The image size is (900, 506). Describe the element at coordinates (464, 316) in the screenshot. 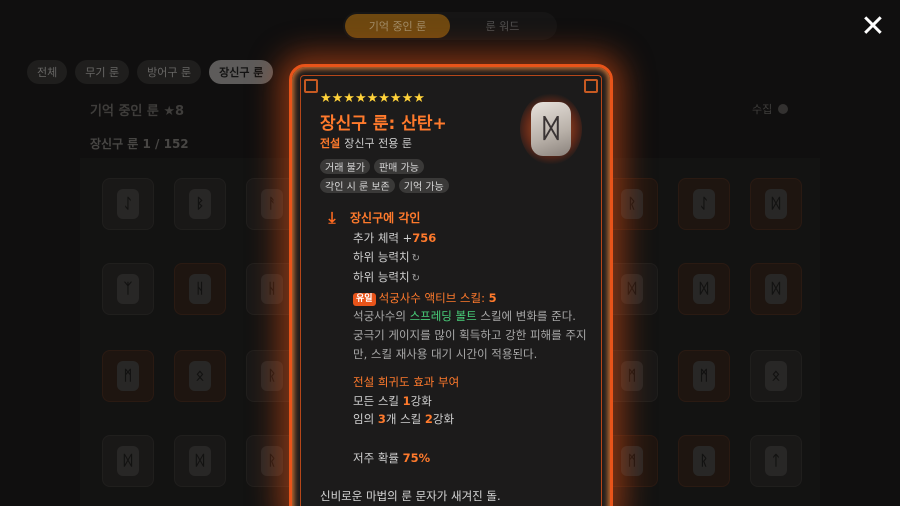

I see `effect-line: 석궁사수의 스프레딩 볼트 스킬에 변화를 준다.` at that location.